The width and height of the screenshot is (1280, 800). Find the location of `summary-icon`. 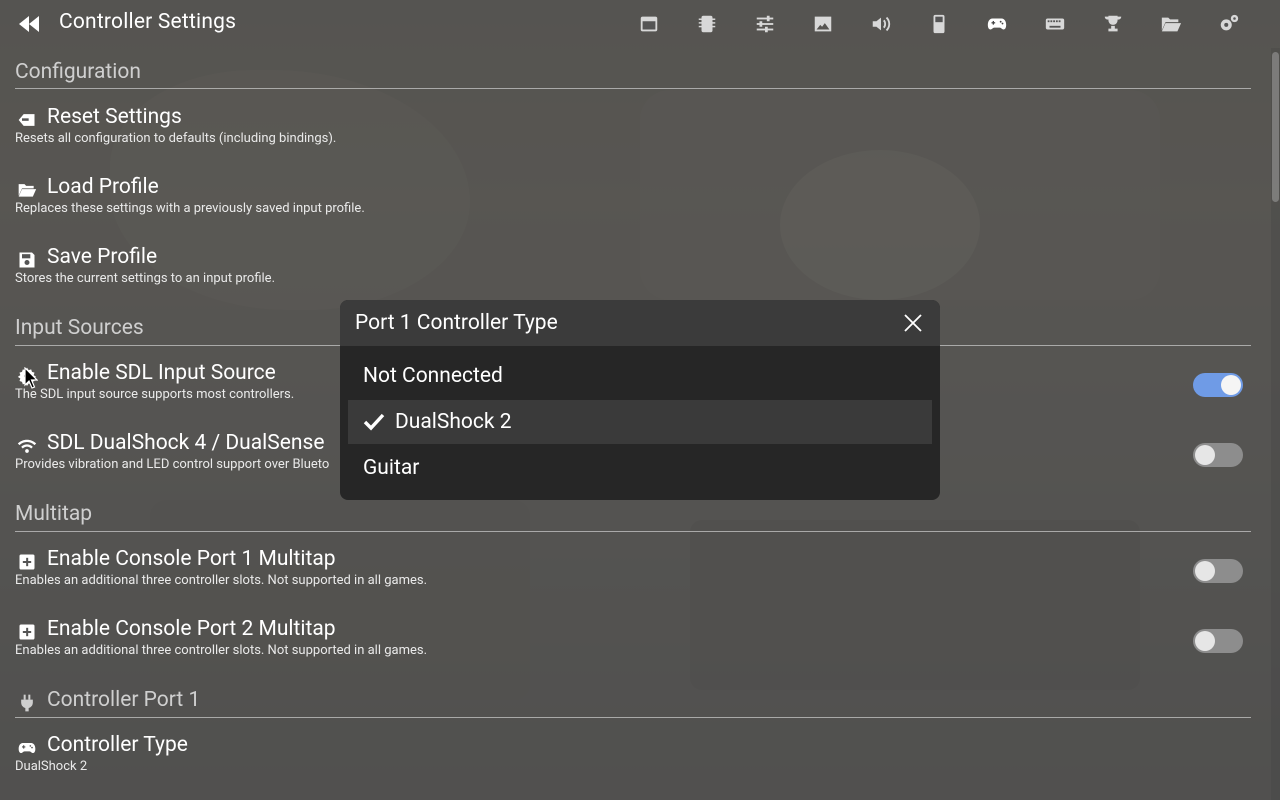

summary-icon is located at coordinates (649, 24).